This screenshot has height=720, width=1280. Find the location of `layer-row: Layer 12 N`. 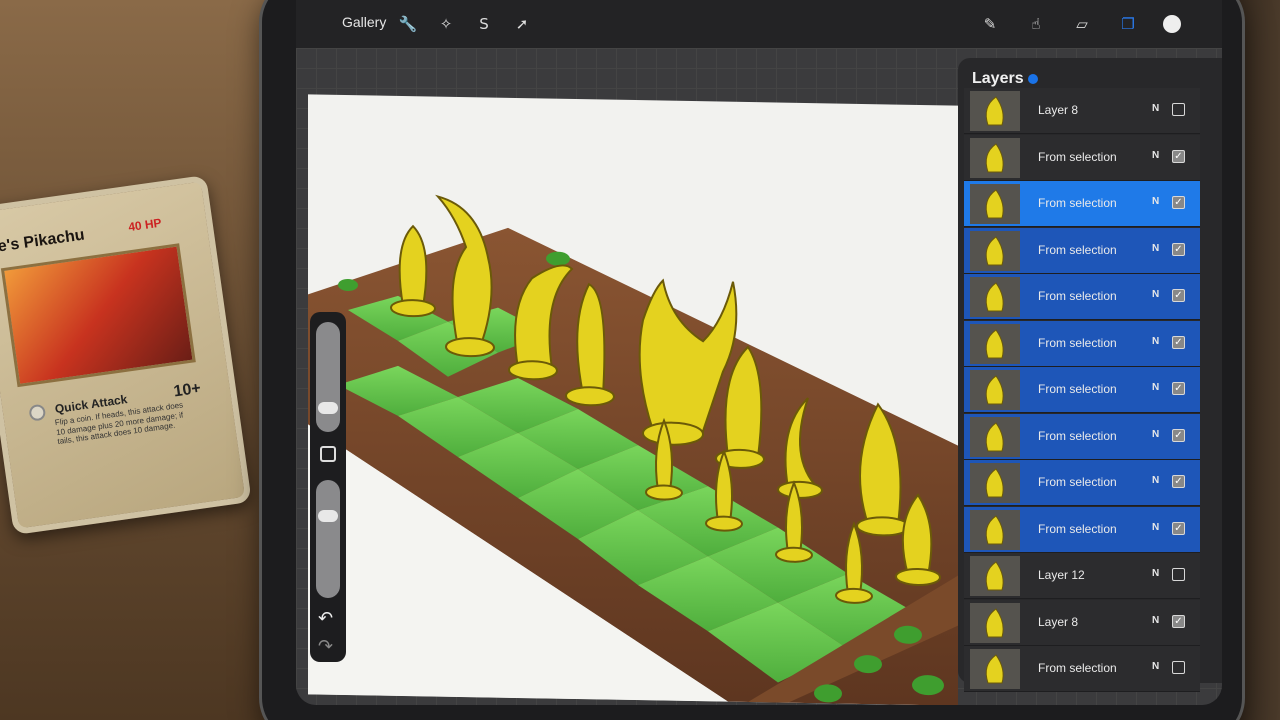

layer-row: Layer 12 N is located at coordinates (1082, 576).